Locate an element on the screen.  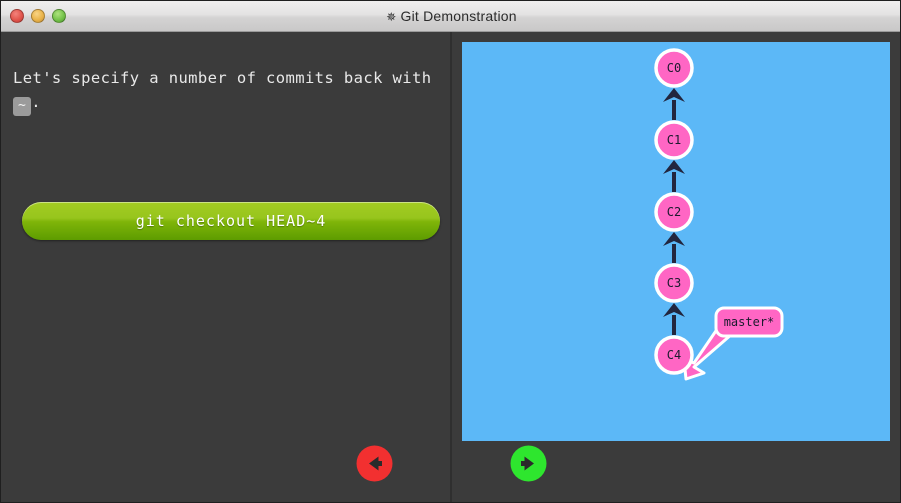
commit-node-c1: C1 is located at coordinates (674, 140).